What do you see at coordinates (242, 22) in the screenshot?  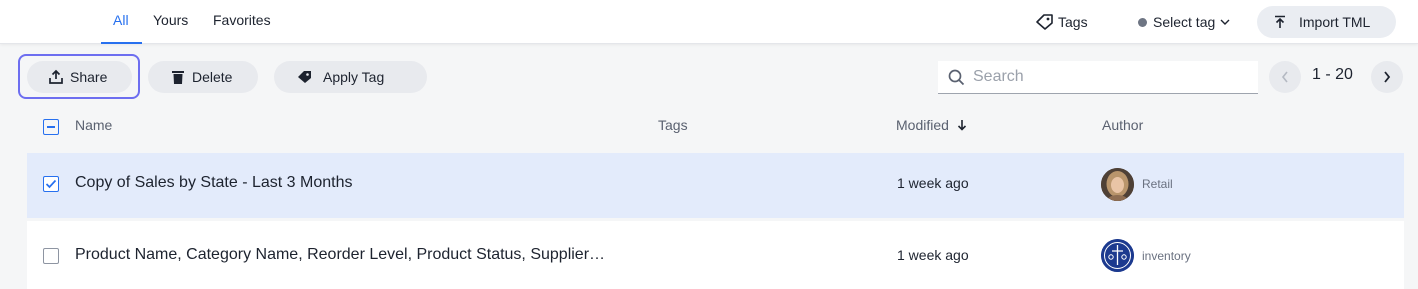 I see `tab-favorites: Favorites` at bounding box center [242, 22].